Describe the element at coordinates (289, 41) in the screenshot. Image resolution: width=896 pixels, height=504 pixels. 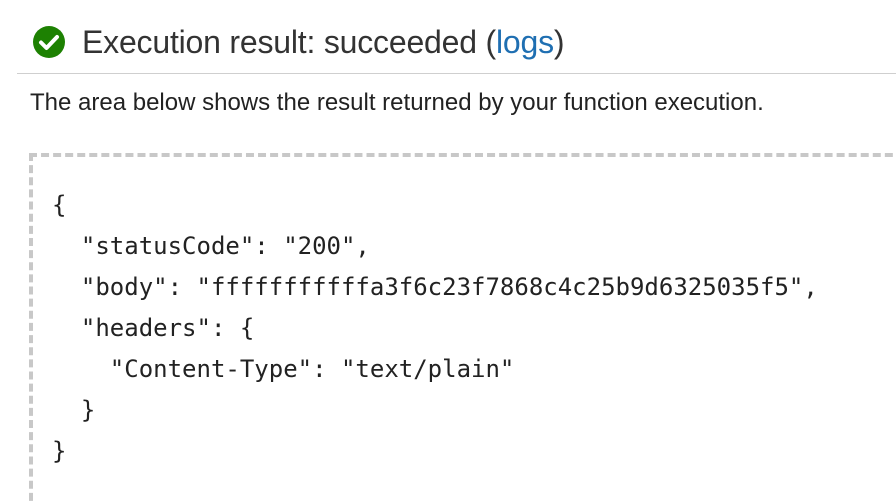
I see `title-prefix: Execution result: succeeded (` at that location.